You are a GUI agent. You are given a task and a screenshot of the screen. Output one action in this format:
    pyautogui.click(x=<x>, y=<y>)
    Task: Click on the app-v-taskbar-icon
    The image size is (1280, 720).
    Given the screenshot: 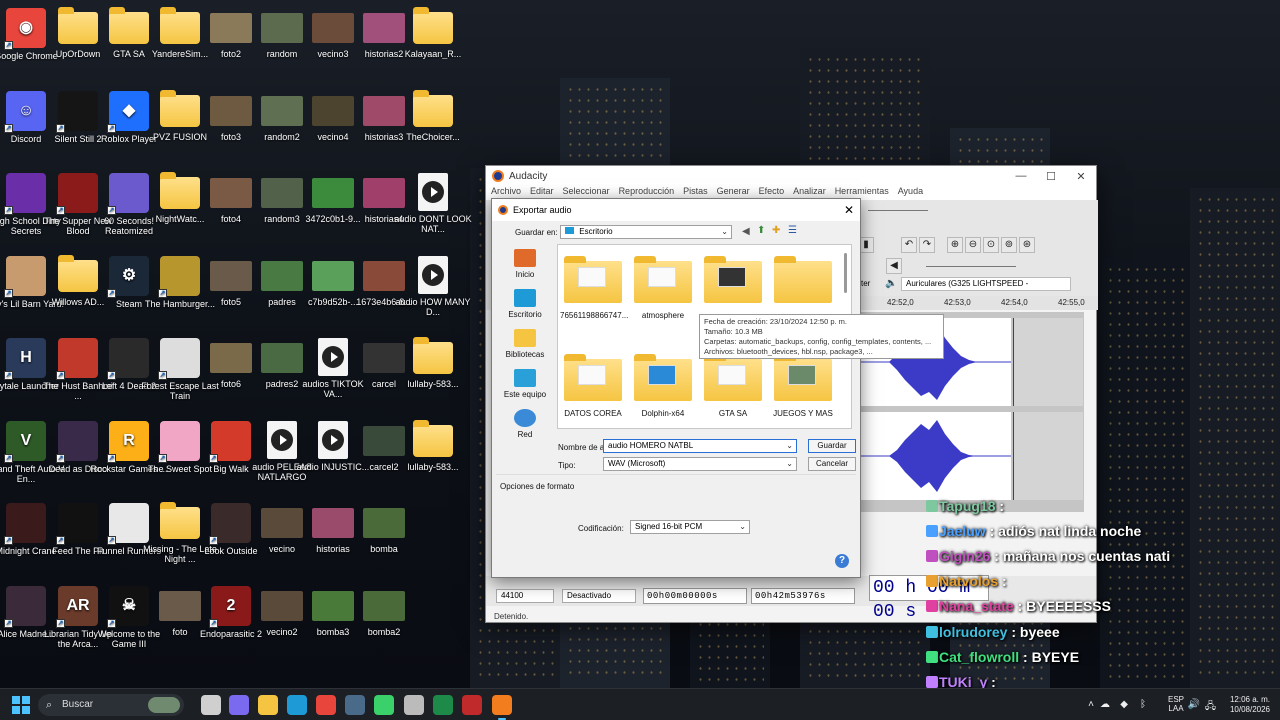 What is the action you would take?
    pyautogui.click(x=472, y=705)
    